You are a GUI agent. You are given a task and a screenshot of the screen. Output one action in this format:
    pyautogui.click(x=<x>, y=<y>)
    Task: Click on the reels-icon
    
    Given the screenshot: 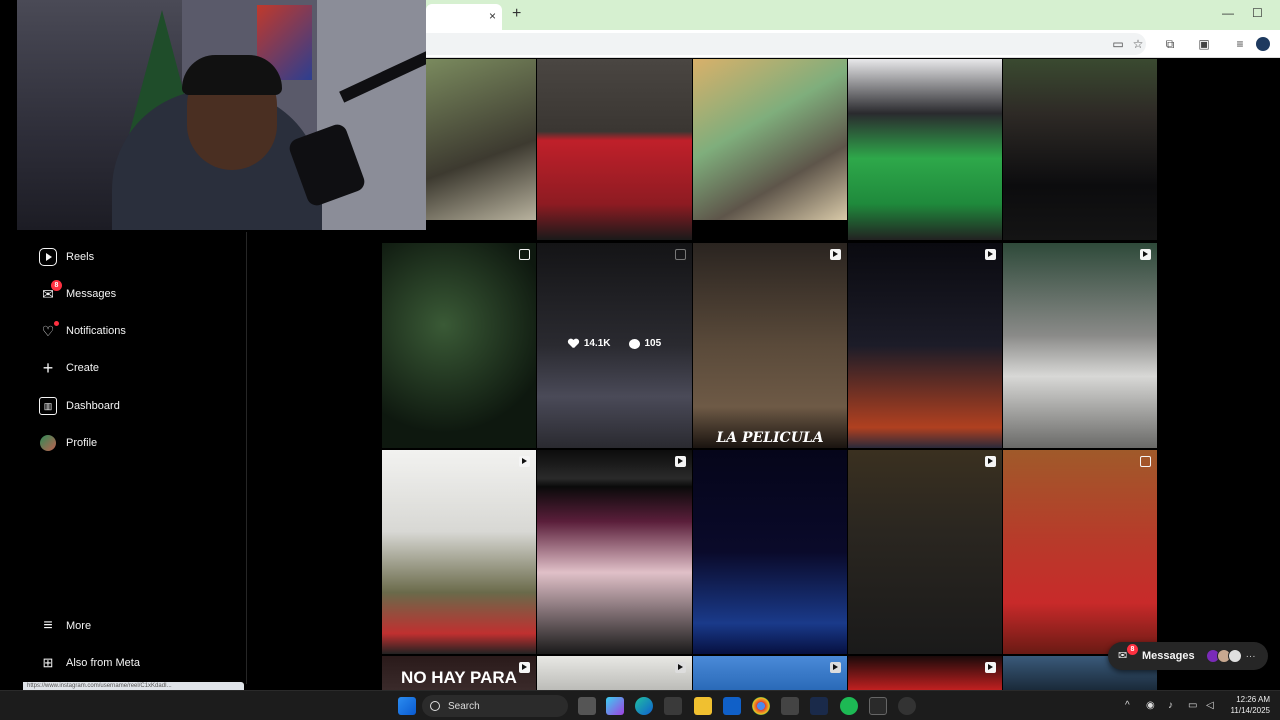 What is the action you would take?
    pyautogui.click(x=48, y=257)
    